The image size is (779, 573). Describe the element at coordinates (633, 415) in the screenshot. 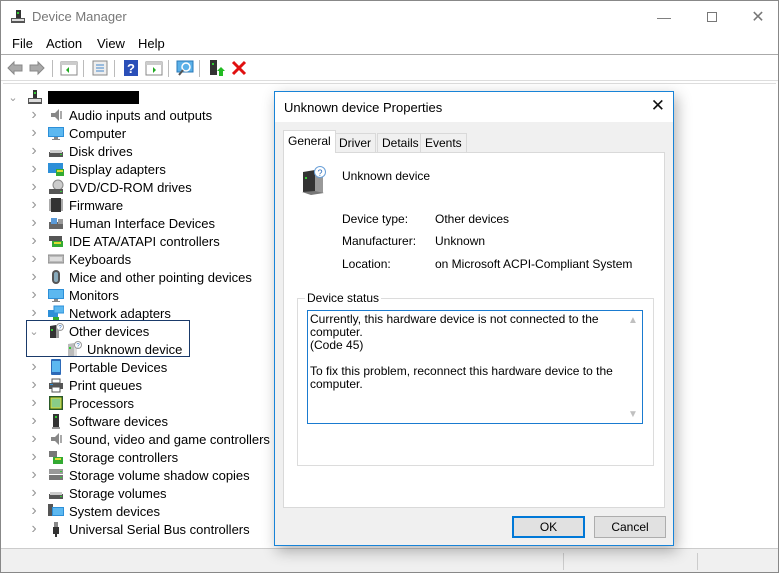

I see `scroll-down-icon: ▼` at that location.